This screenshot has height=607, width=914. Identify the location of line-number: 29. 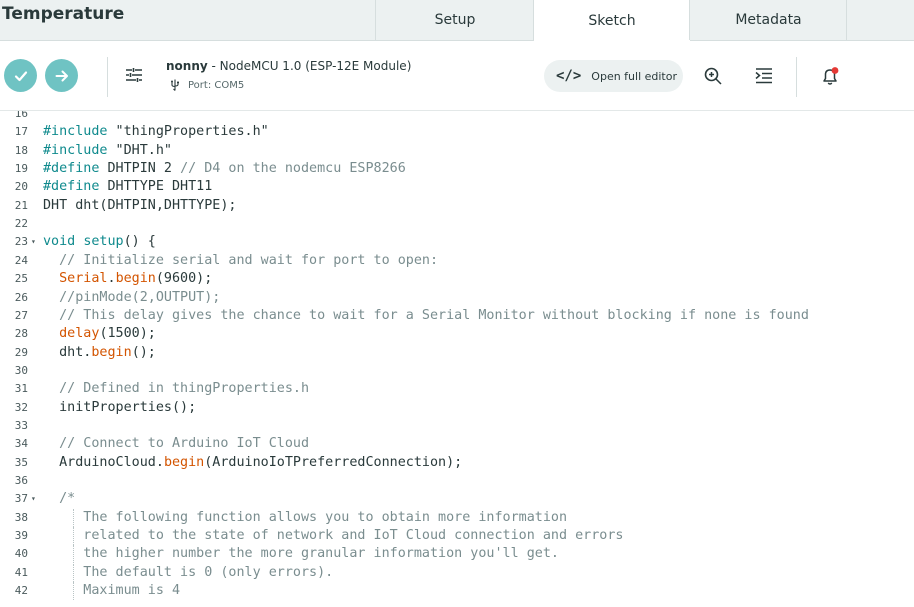
(21, 352).